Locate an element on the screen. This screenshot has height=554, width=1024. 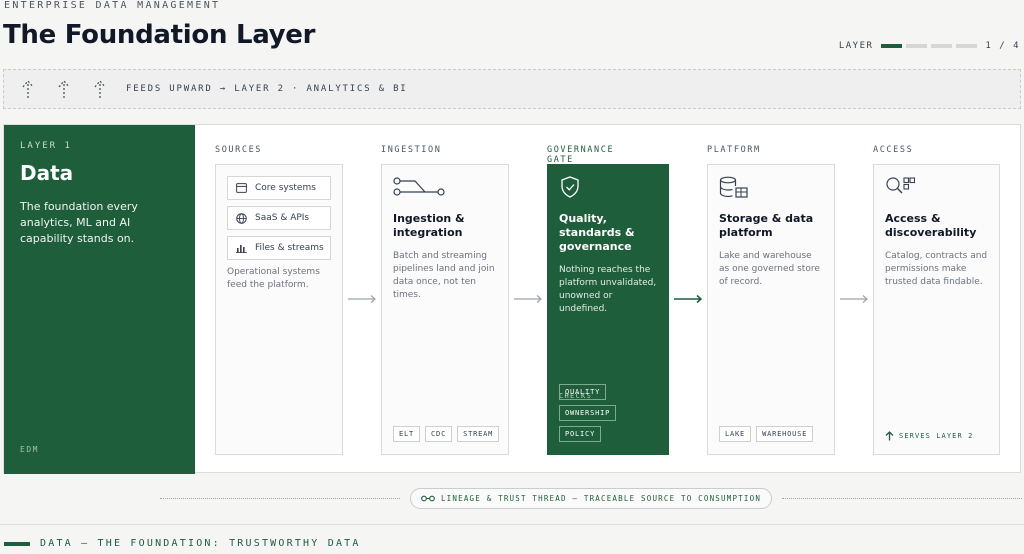
pipeline-icon is located at coordinates (419, 186).